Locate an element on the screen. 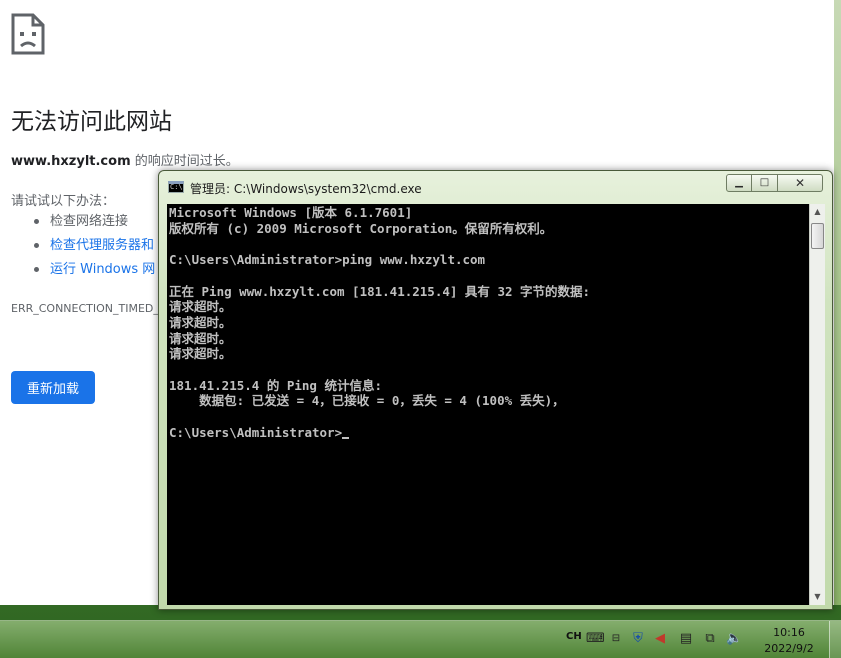 This screenshot has width=841, height=658. error-description: www.hxzylt.com 的响应时间过长。 is located at coordinates (125, 159).